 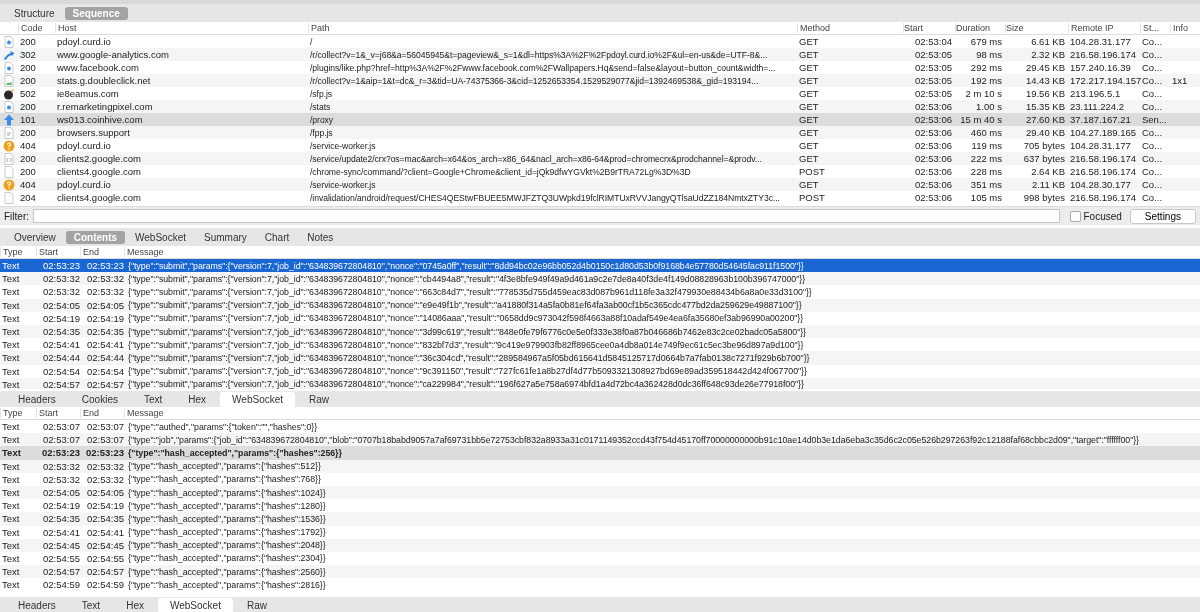 I want to click on column-header: Remote IP, so click(x=1104, y=28).